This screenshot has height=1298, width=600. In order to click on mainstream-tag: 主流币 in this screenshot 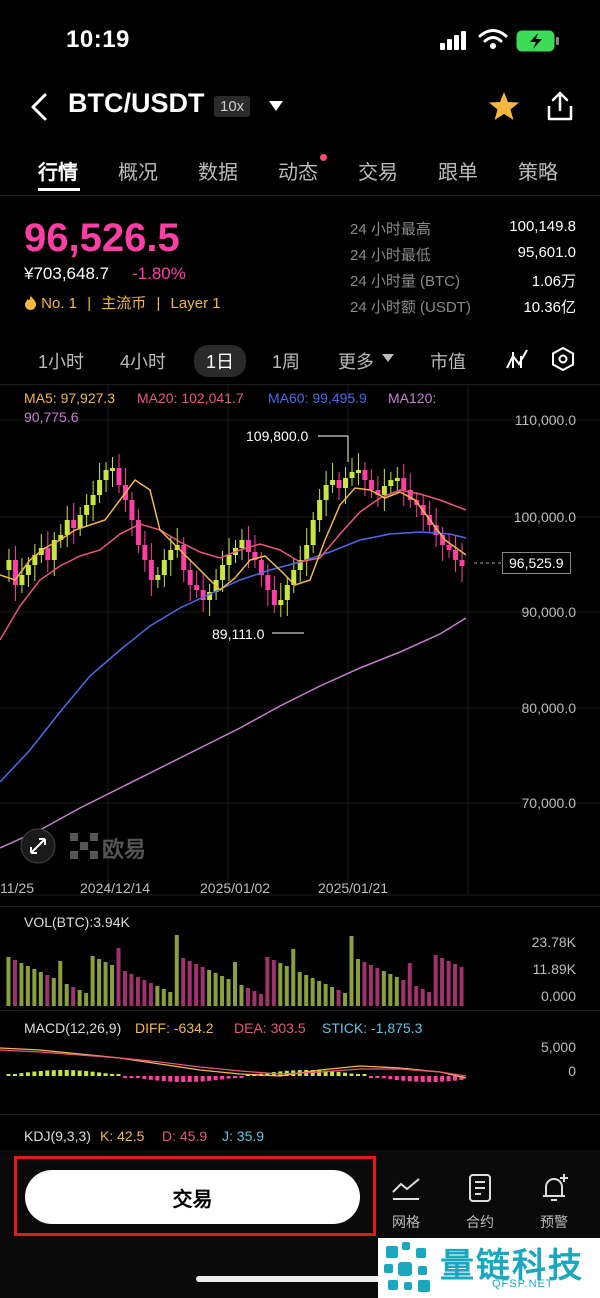, I will do `click(123, 303)`.